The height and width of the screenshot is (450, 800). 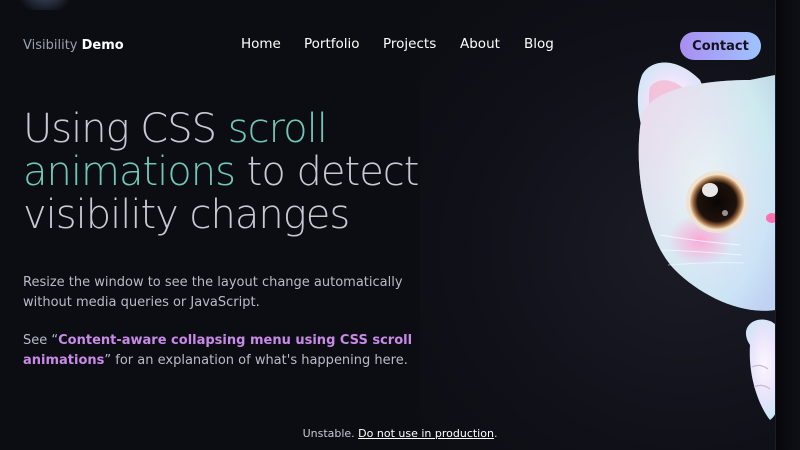 I want to click on brand-name: Demo, so click(x=102, y=45).